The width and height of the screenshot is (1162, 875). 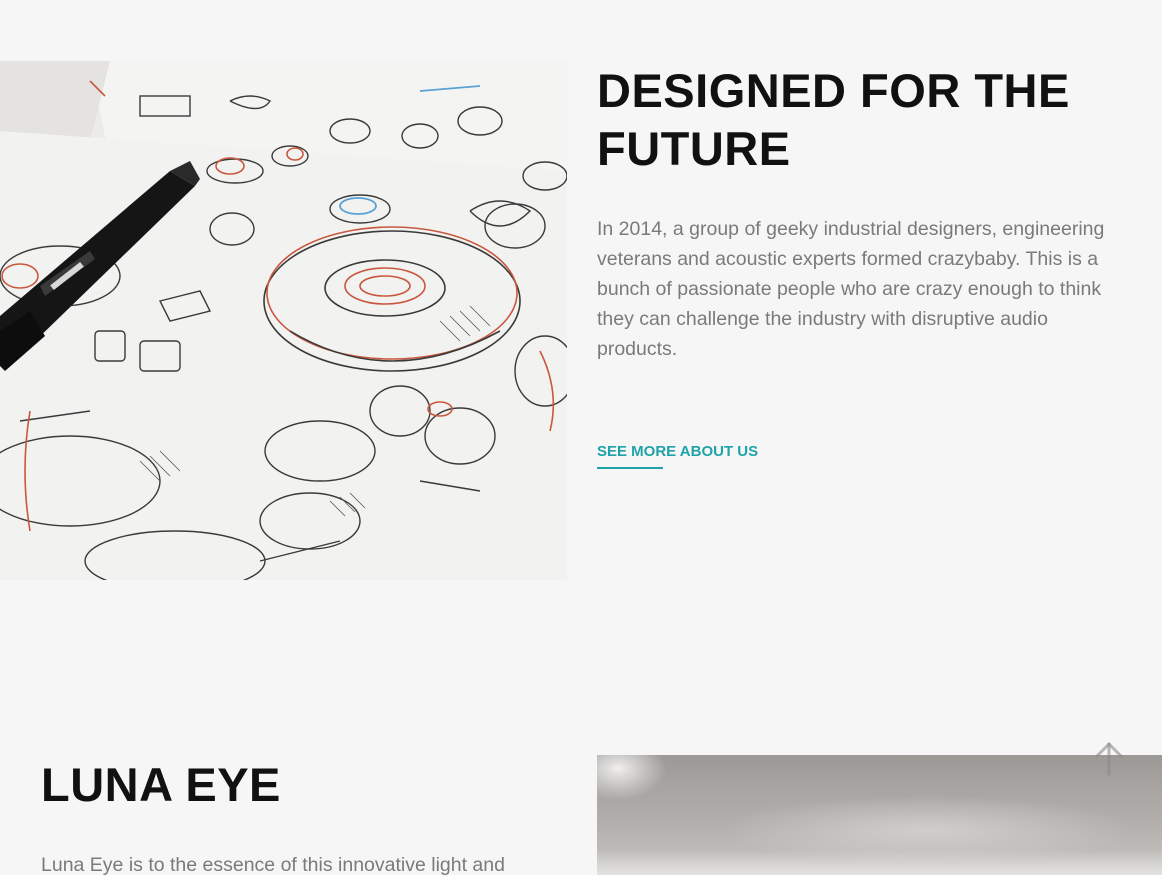 I want to click on luna-eye-image, so click(x=879, y=815).